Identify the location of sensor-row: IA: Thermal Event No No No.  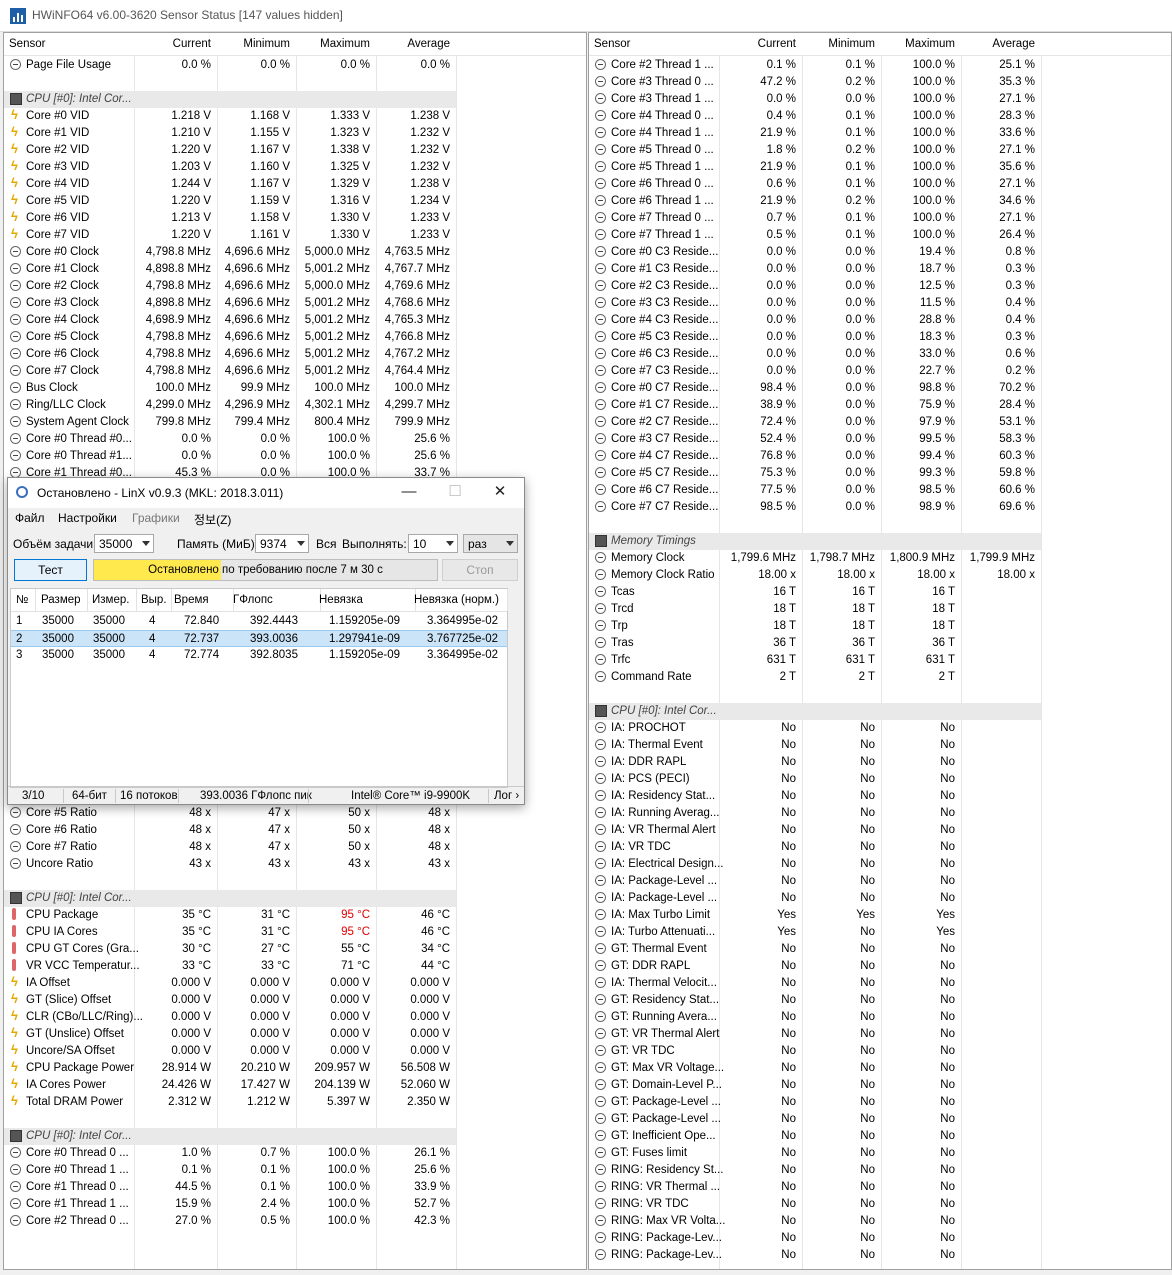
(880, 745).